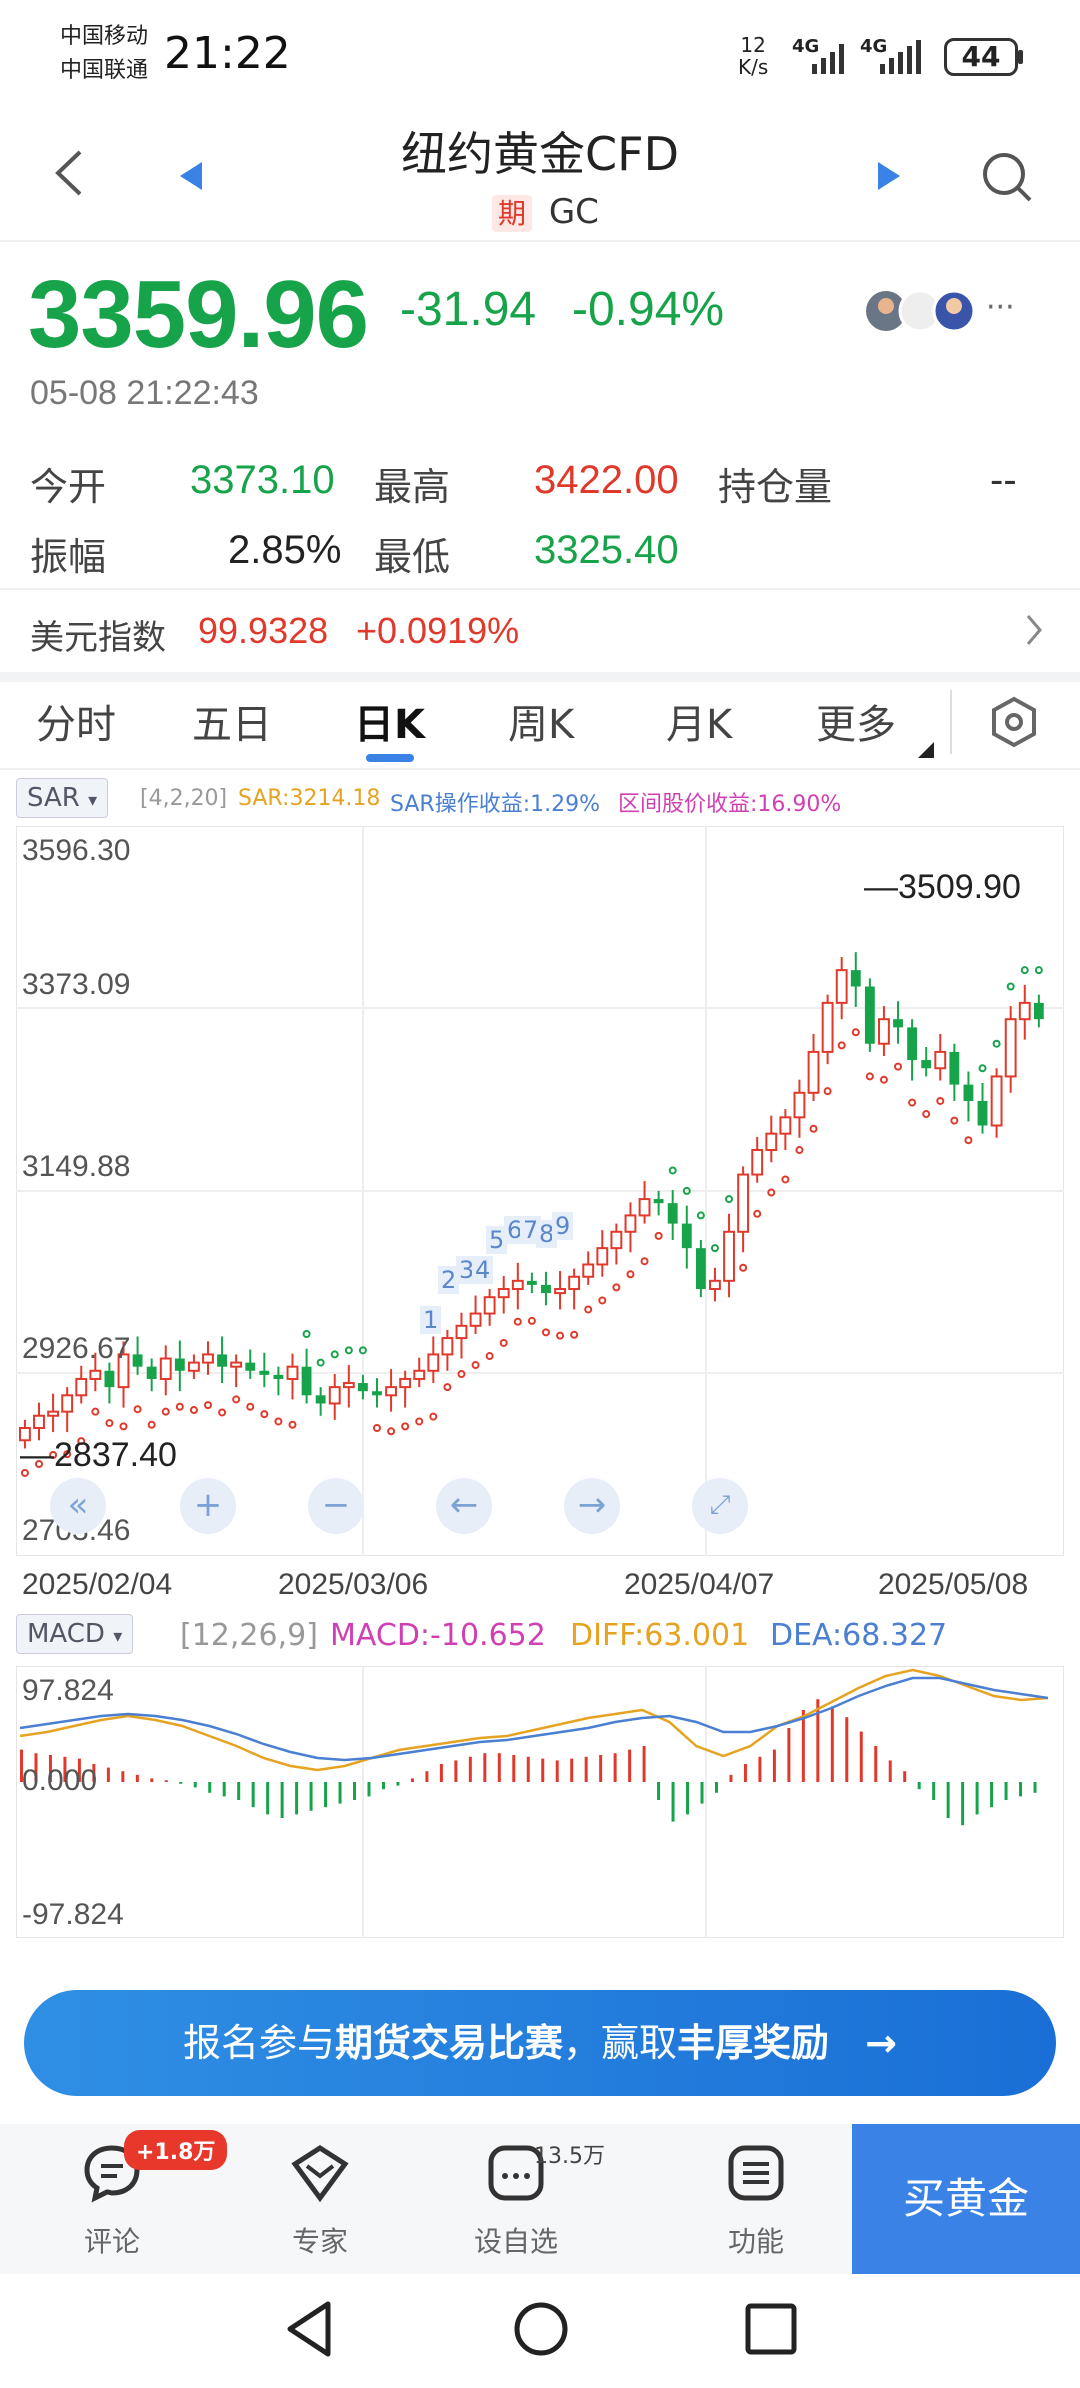 The width and height of the screenshot is (1080, 2388). Describe the element at coordinates (62, 798) in the screenshot. I see `indicator-select: SAR ▾` at that location.